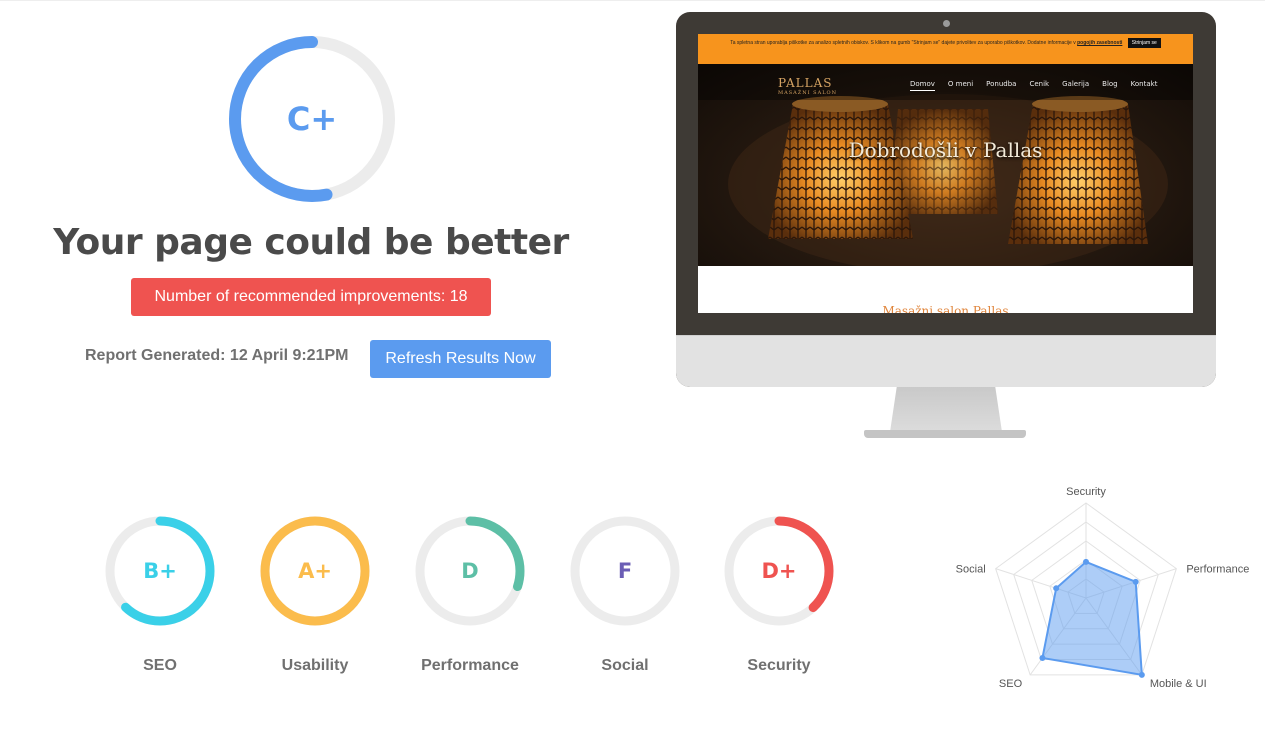 Image resolution: width=1265 pixels, height=729 pixels. What do you see at coordinates (1011, 684) in the screenshot?
I see `radar-axis-label: SEO` at bounding box center [1011, 684].